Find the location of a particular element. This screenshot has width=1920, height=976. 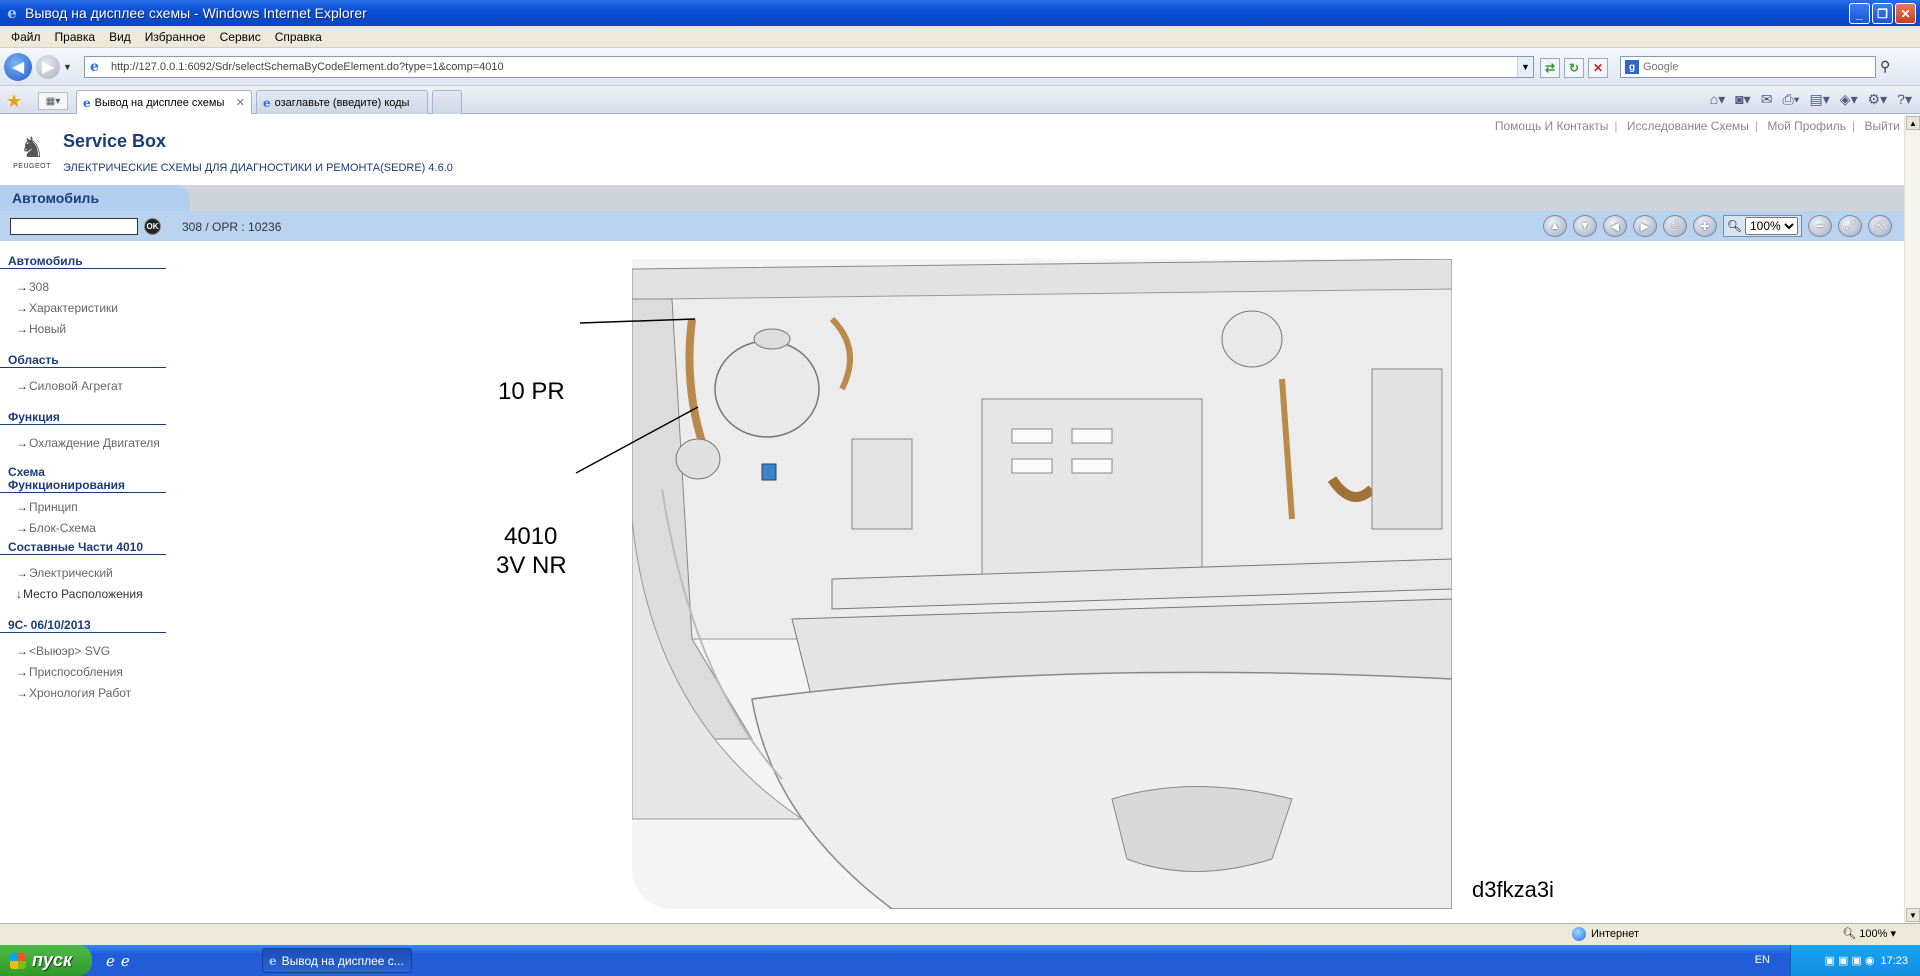

diagram-reference: d3fkza3i is located at coordinates (1513, 889).